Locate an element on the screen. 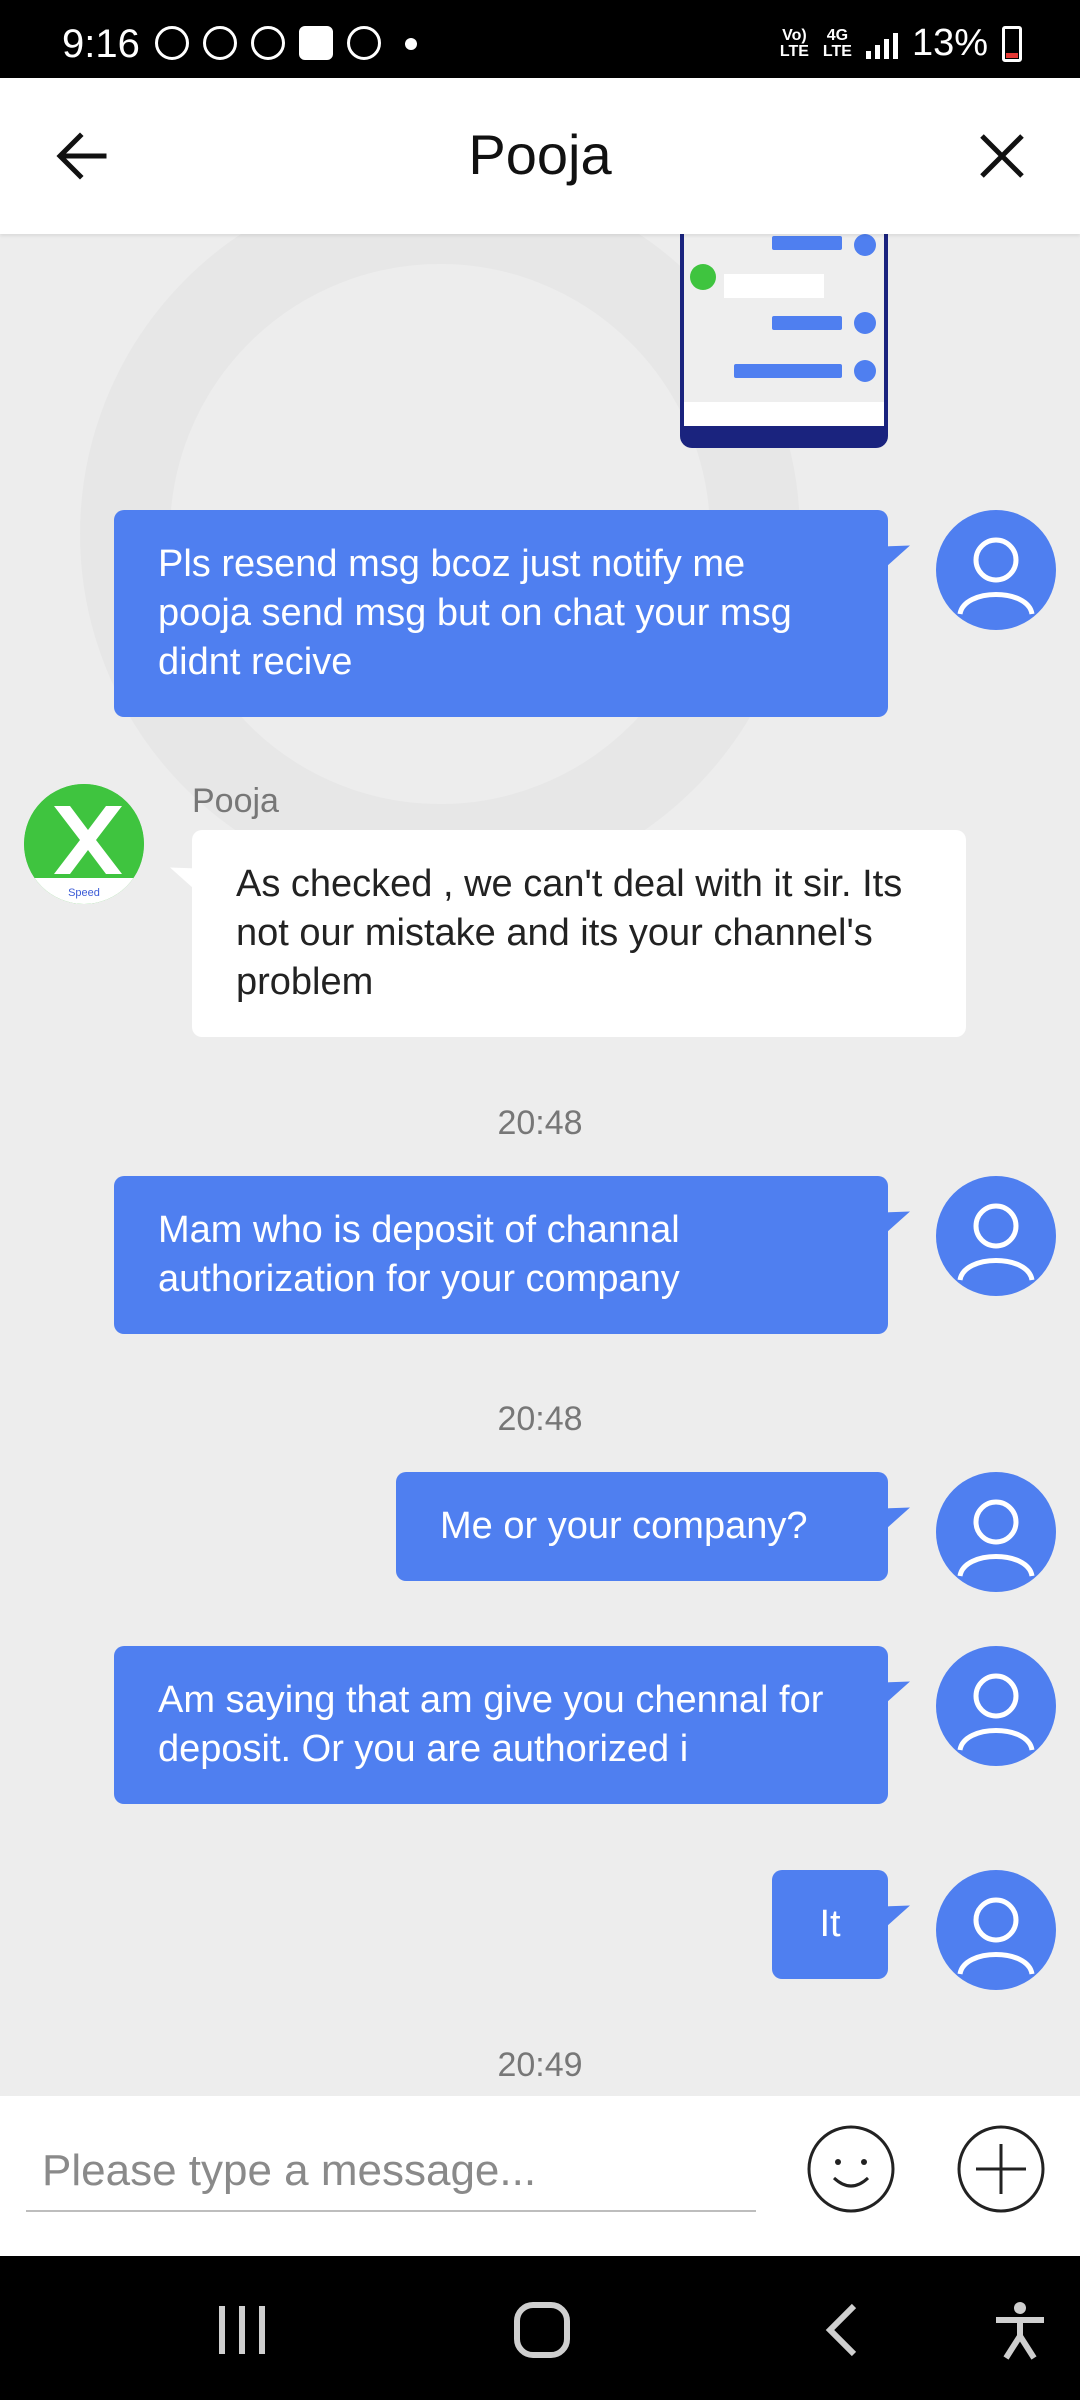  accessibility-icon is located at coordinates (1020, 2331).